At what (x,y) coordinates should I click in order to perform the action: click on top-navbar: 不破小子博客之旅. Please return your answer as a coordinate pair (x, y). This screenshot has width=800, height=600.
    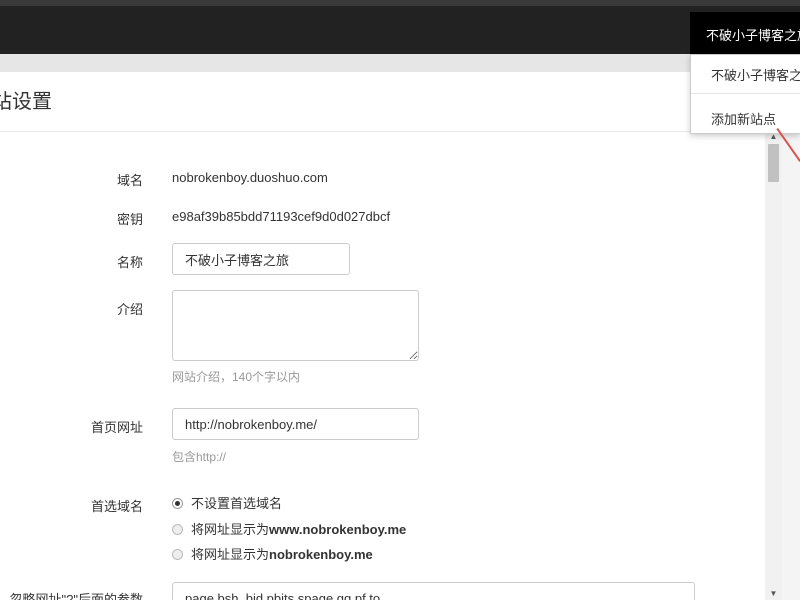
    Looking at the image, I should click on (400, 30).